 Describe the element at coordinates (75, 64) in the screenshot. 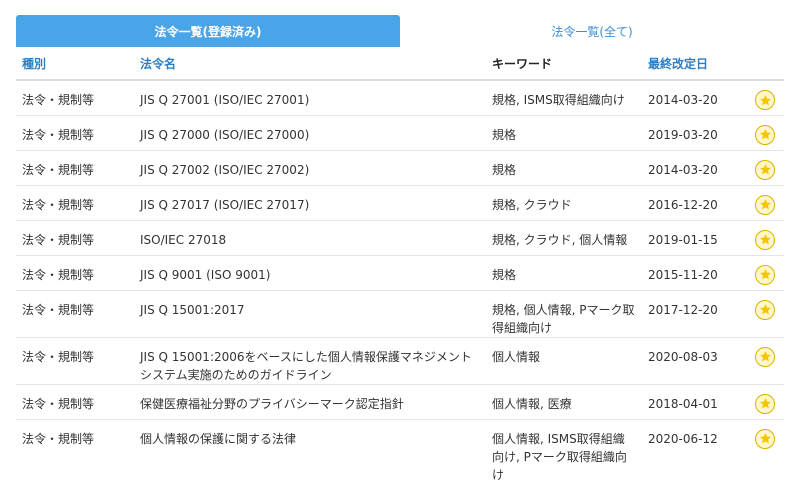

I see `column-header-type: 種別` at that location.